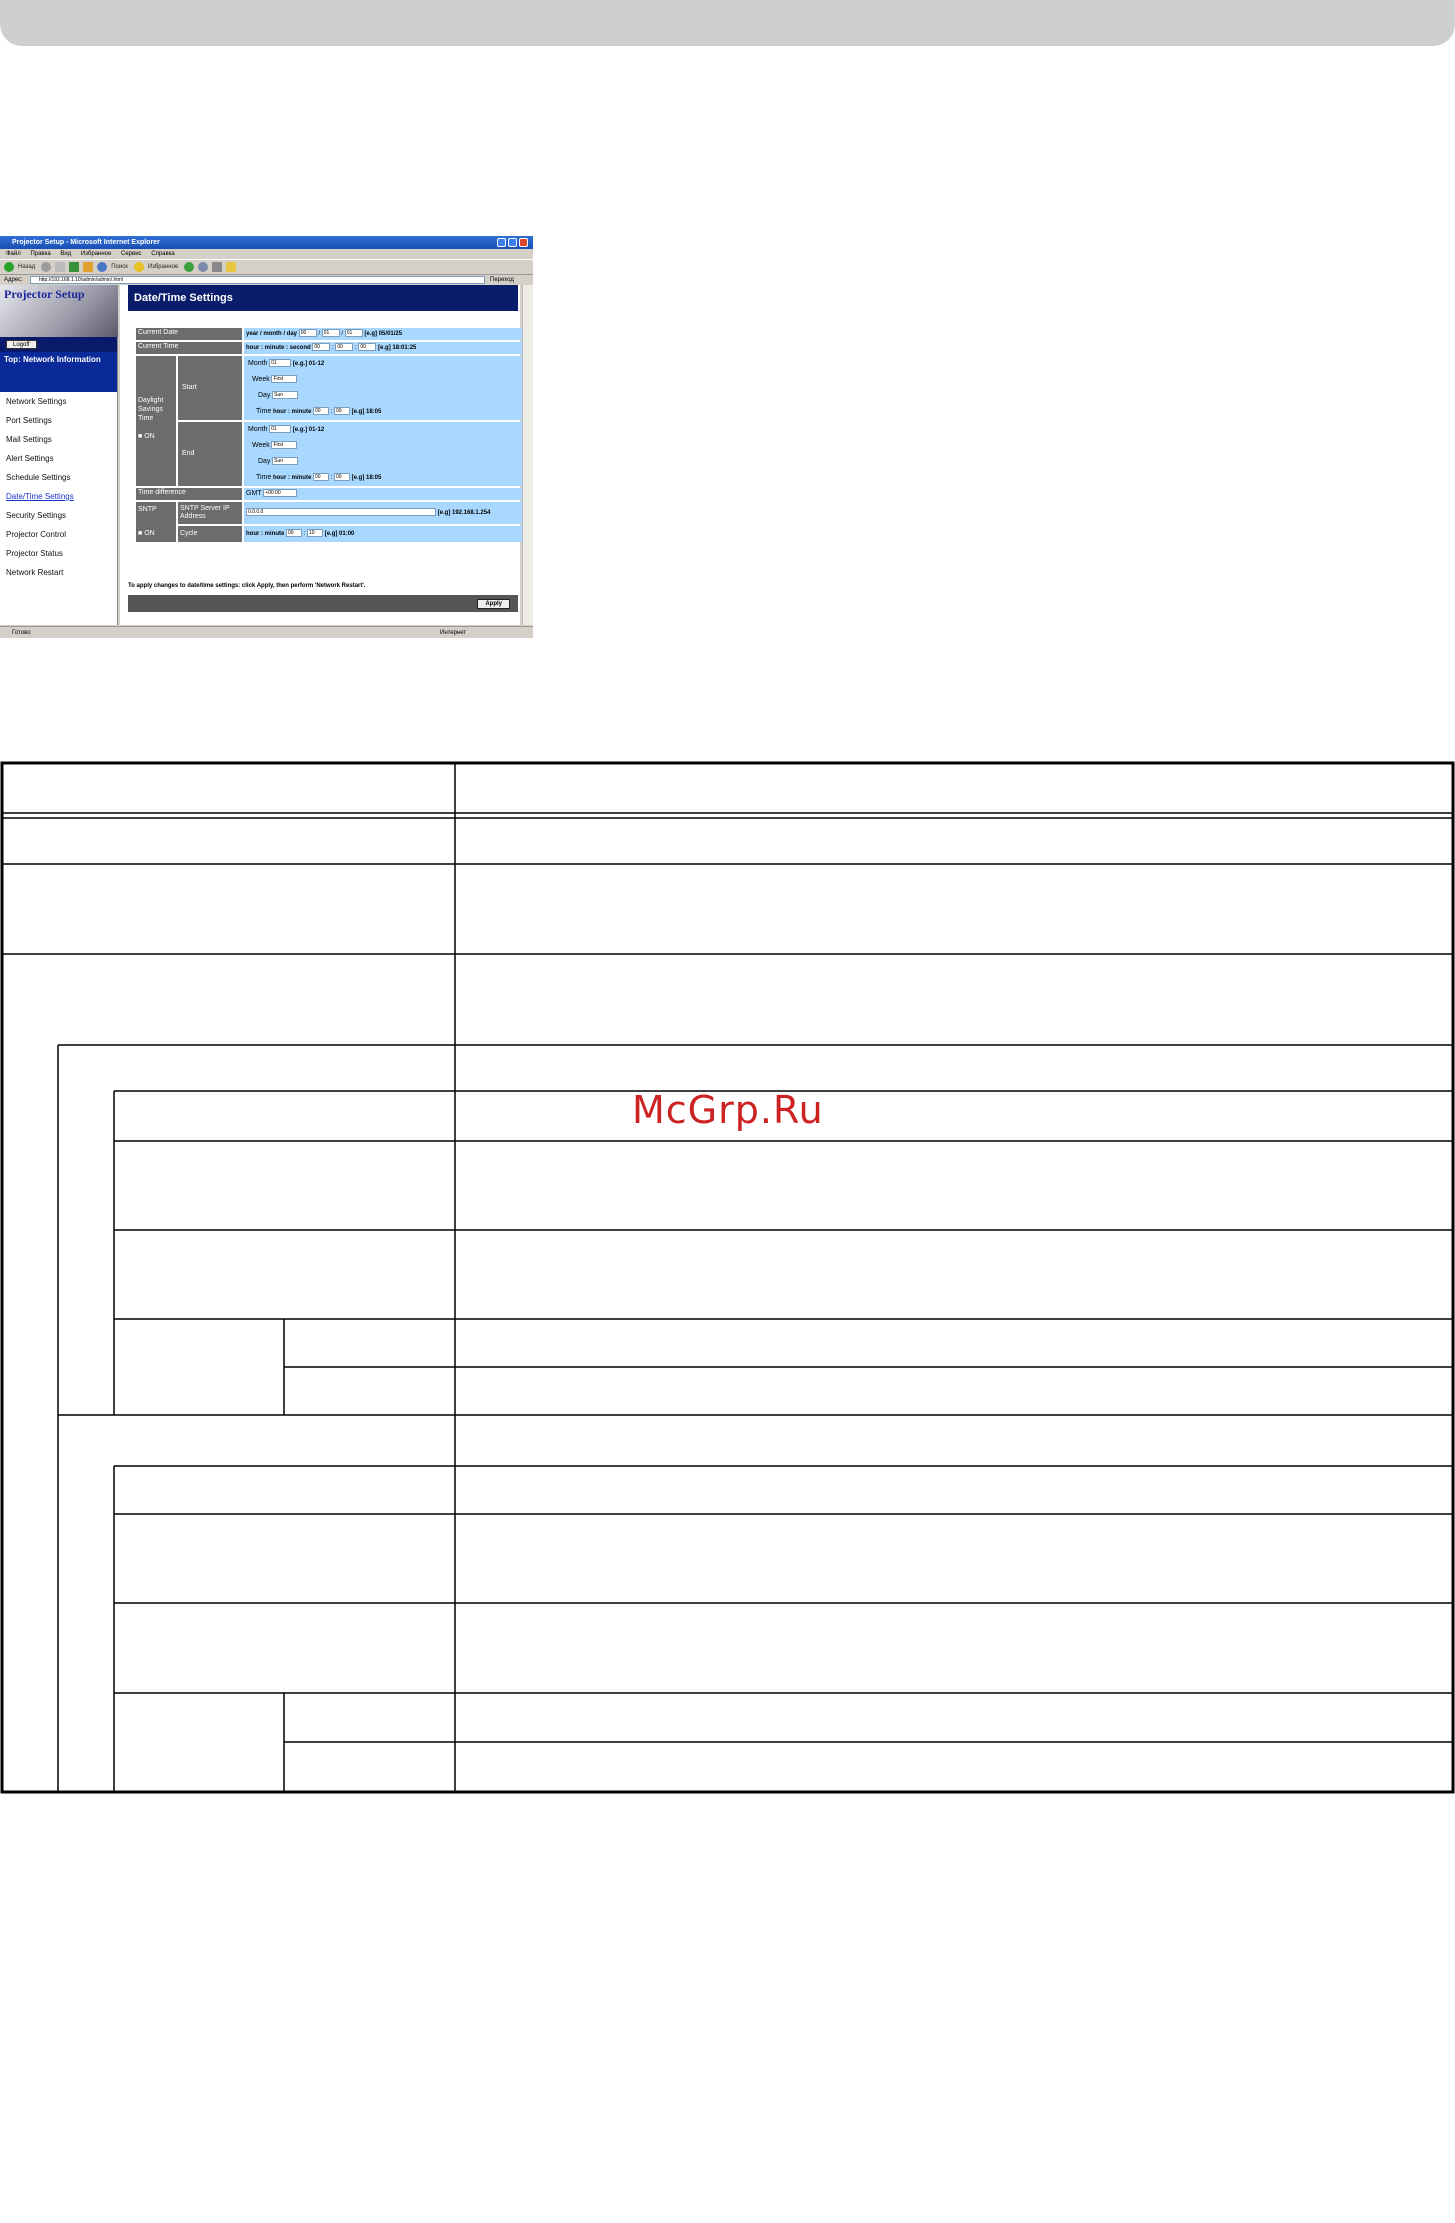  What do you see at coordinates (285, 461) in the screenshot?
I see `dst-end-day-select: Sun` at bounding box center [285, 461].